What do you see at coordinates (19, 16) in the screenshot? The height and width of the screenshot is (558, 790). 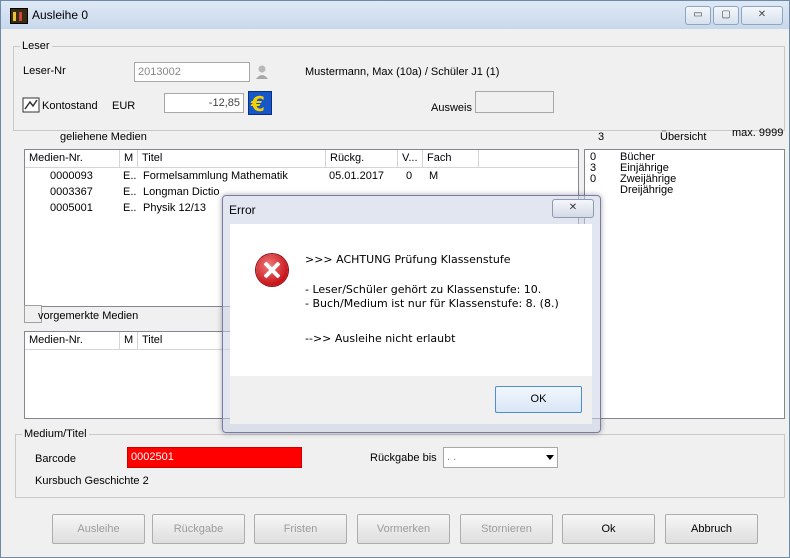 I see `app-icon` at bounding box center [19, 16].